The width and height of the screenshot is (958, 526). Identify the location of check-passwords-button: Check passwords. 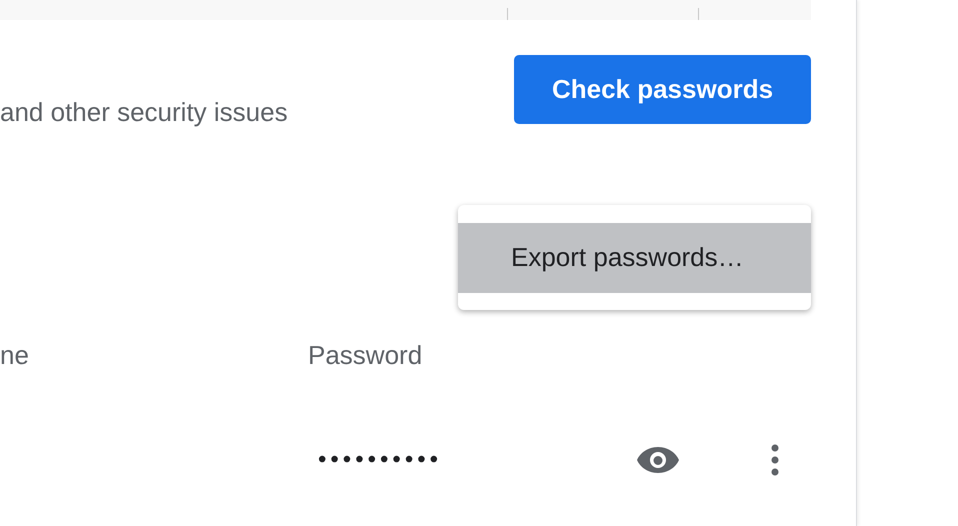
(662, 89).